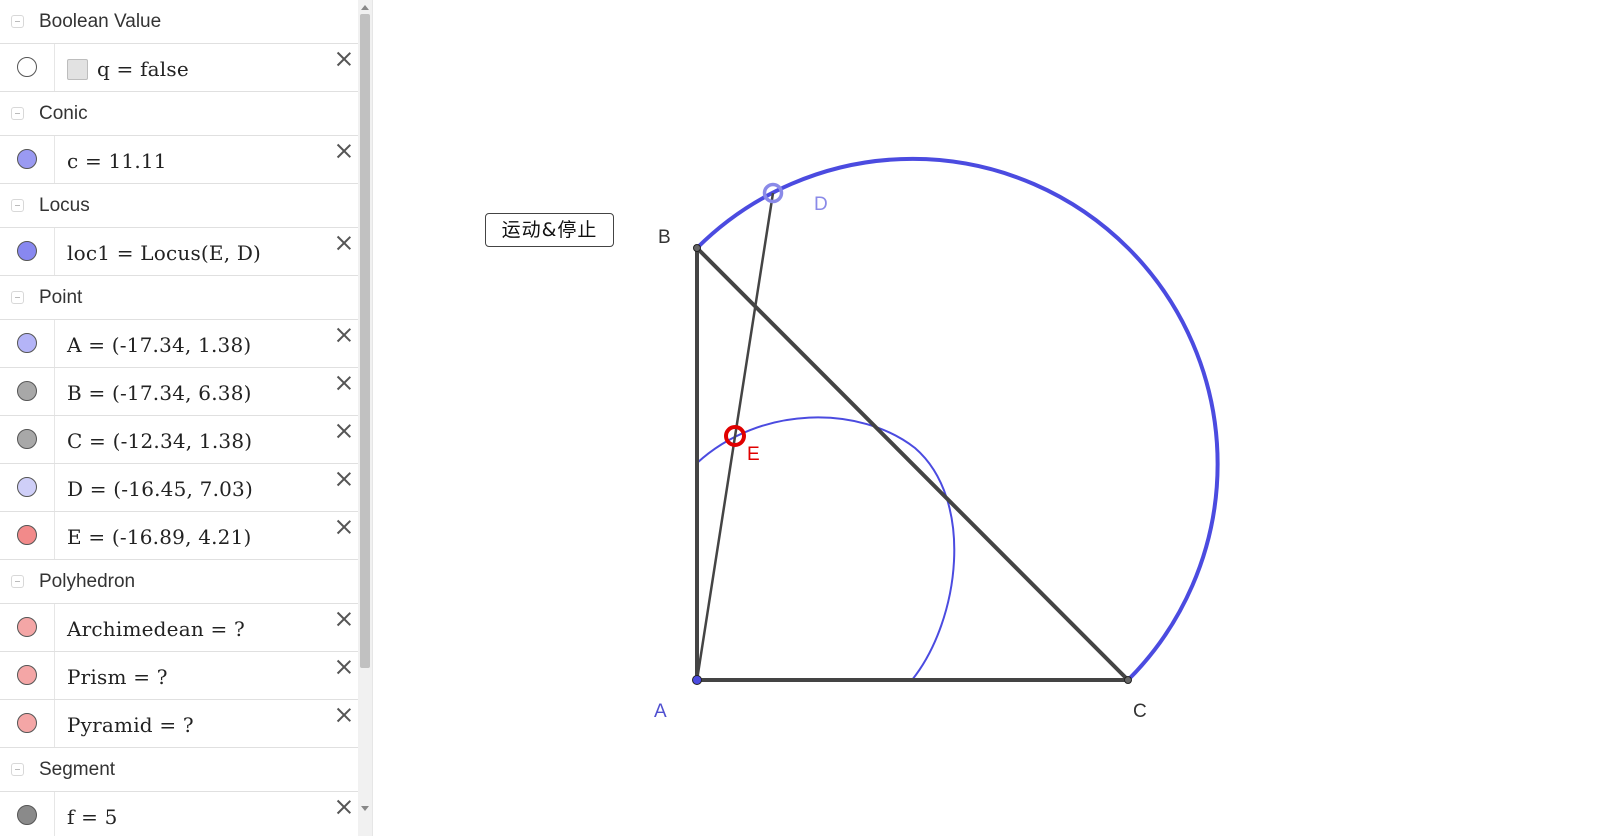 The height and width of the screenshot is (836, 1600). What do you see at coordinates (1128, 680) in the screenshot?
I see `point-C` at bounding box center [1128, 680].